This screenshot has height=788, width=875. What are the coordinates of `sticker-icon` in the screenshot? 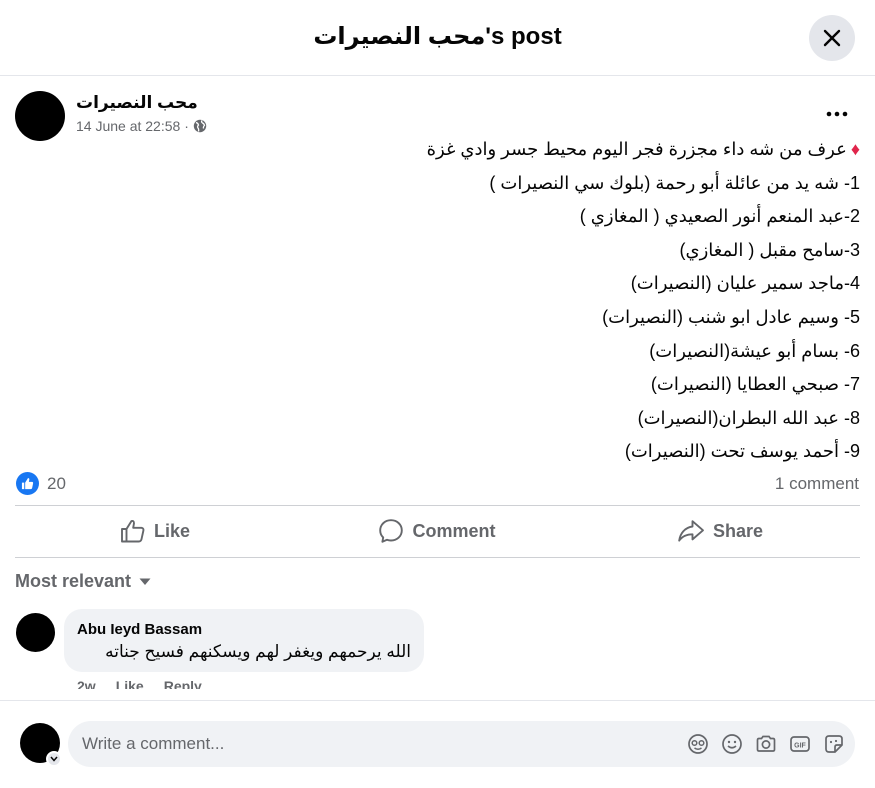 It's located at (834, 744).